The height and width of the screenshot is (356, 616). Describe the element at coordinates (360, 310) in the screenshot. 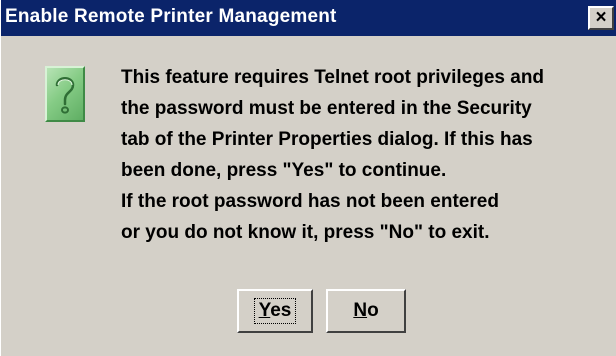

I see `mnemonic-n: N` at that location.